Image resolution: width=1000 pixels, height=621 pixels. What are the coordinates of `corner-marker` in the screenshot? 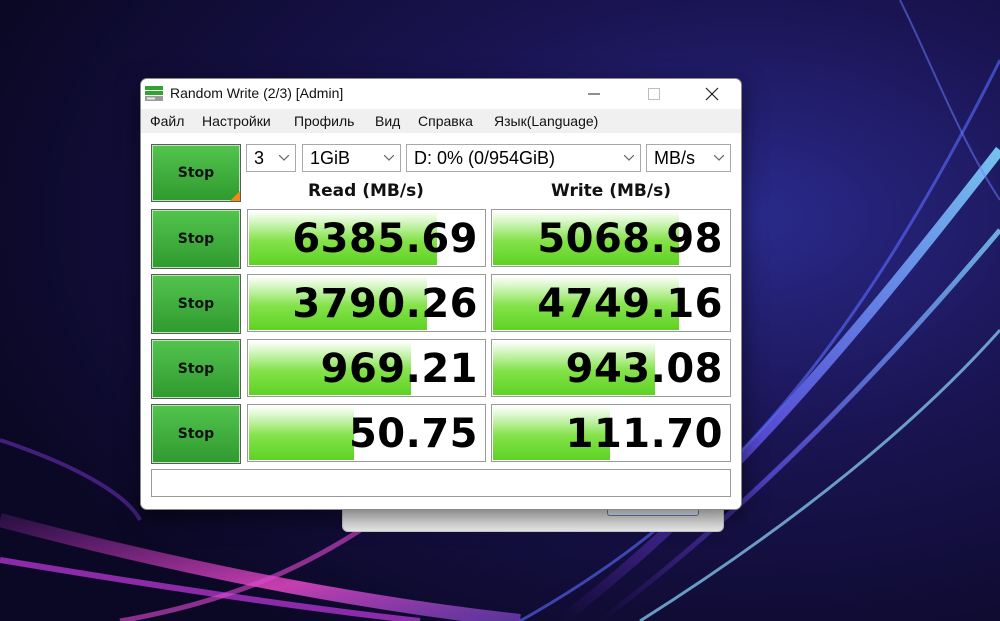 It's located at (235, 196).